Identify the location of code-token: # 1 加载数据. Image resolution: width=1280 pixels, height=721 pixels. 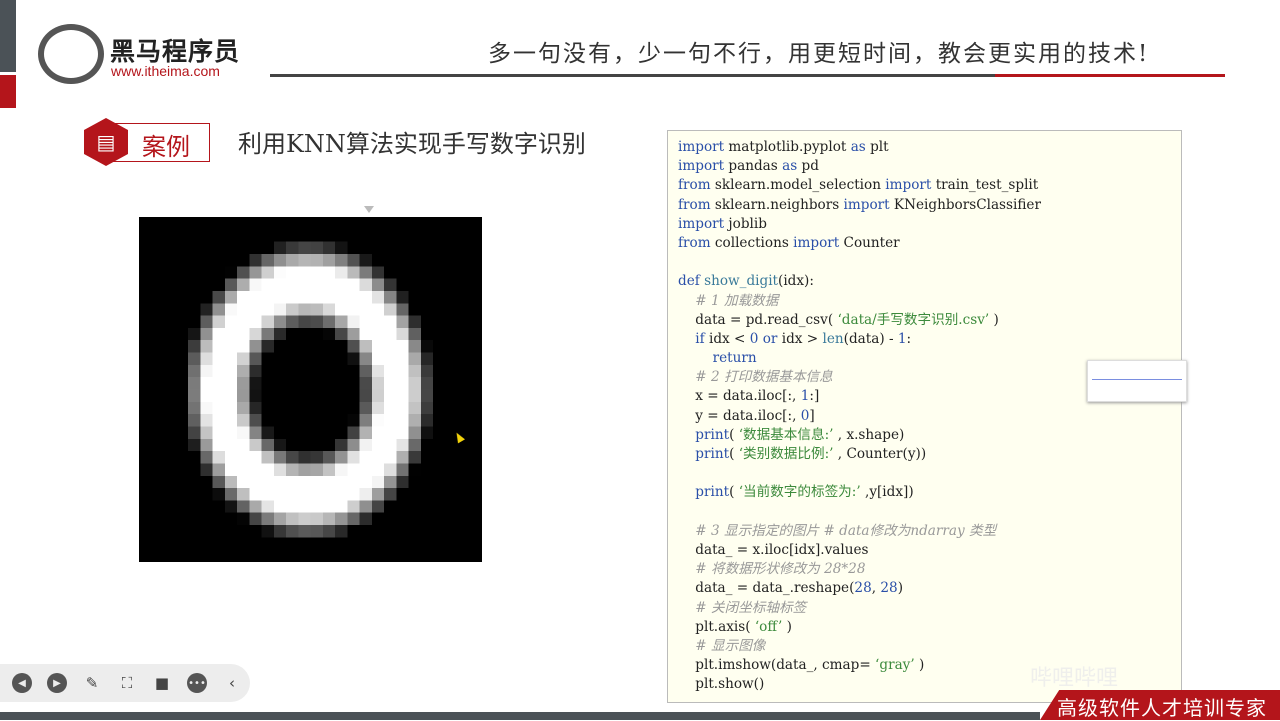
(737, 300).